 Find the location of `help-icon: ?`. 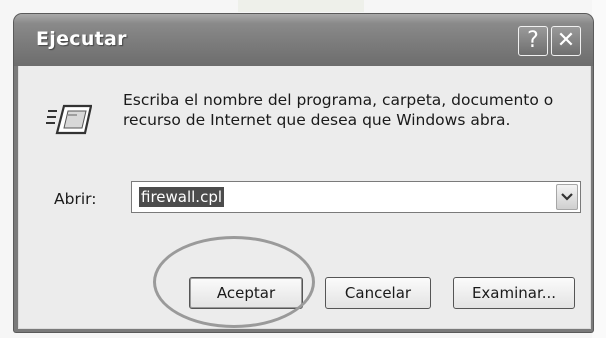

help-icon: ? is located at coordinates (533, 40).